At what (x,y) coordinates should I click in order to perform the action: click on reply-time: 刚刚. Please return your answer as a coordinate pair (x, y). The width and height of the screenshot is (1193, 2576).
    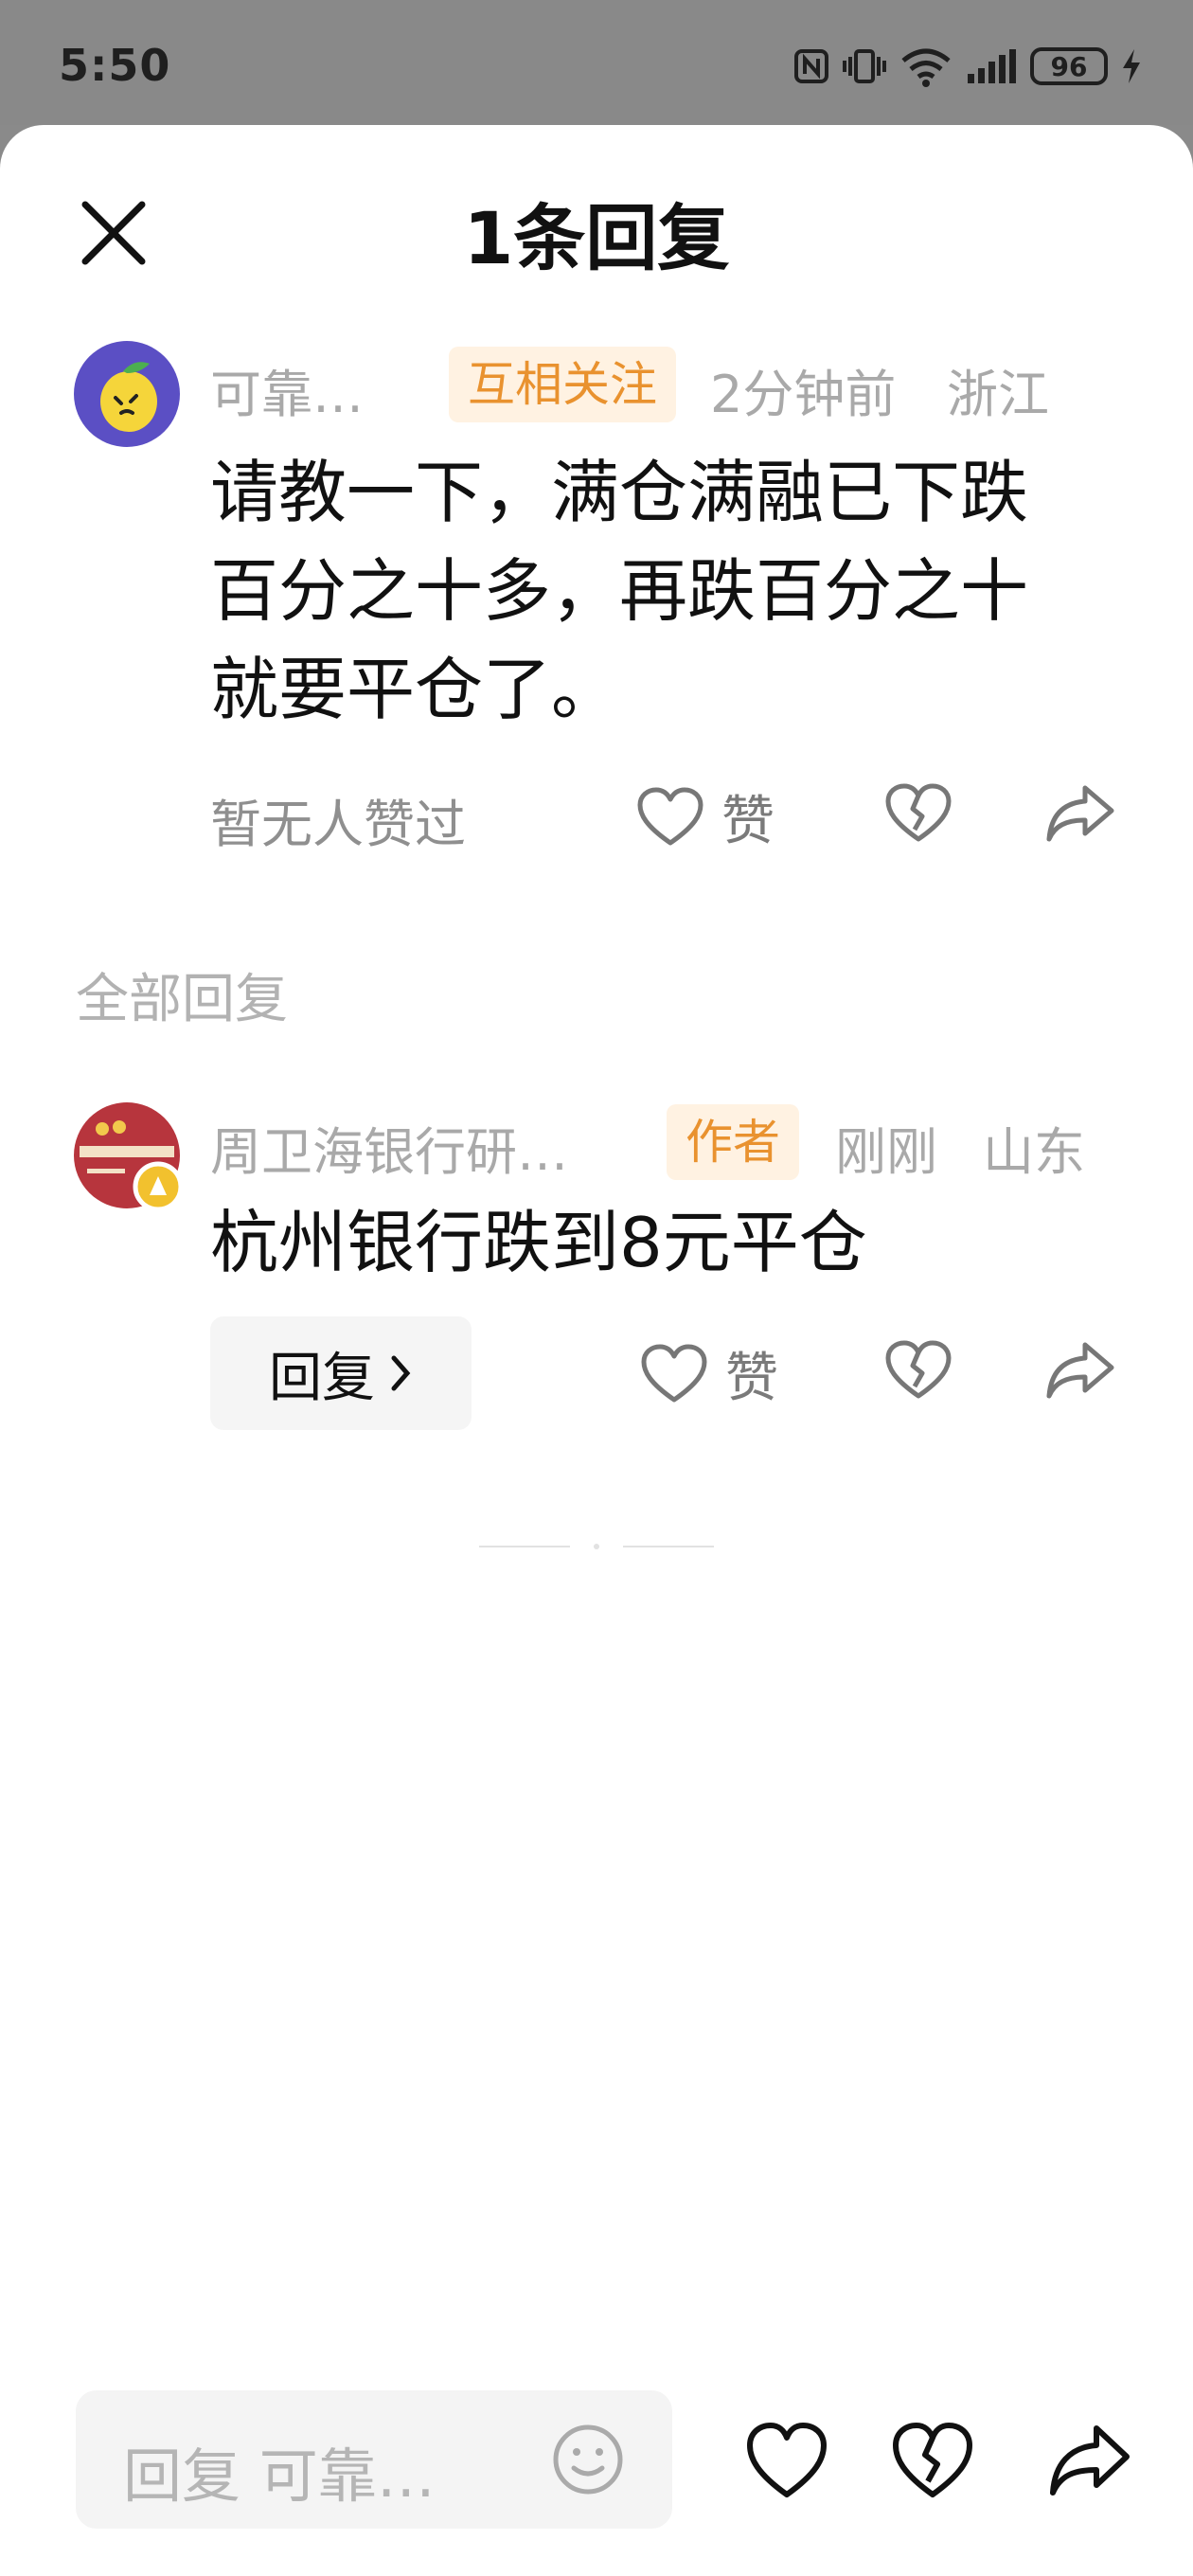
    Looking at the image, I should click on (886, 1152).